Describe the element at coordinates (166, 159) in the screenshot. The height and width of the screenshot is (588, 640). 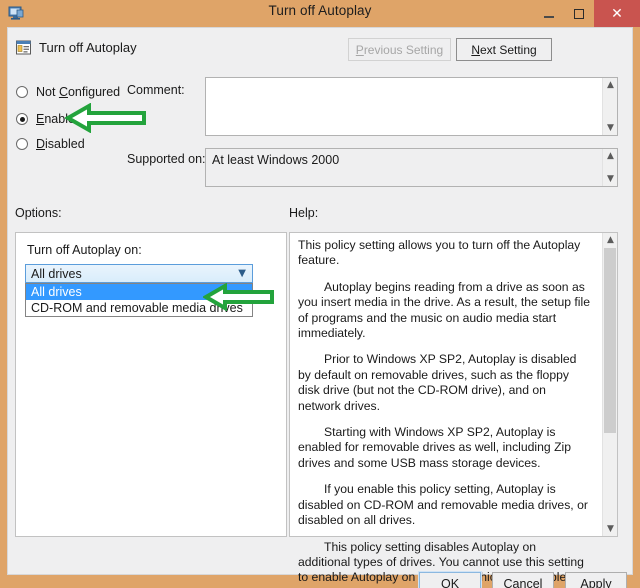
I see `supported-on-label: Supported on:` at that location.